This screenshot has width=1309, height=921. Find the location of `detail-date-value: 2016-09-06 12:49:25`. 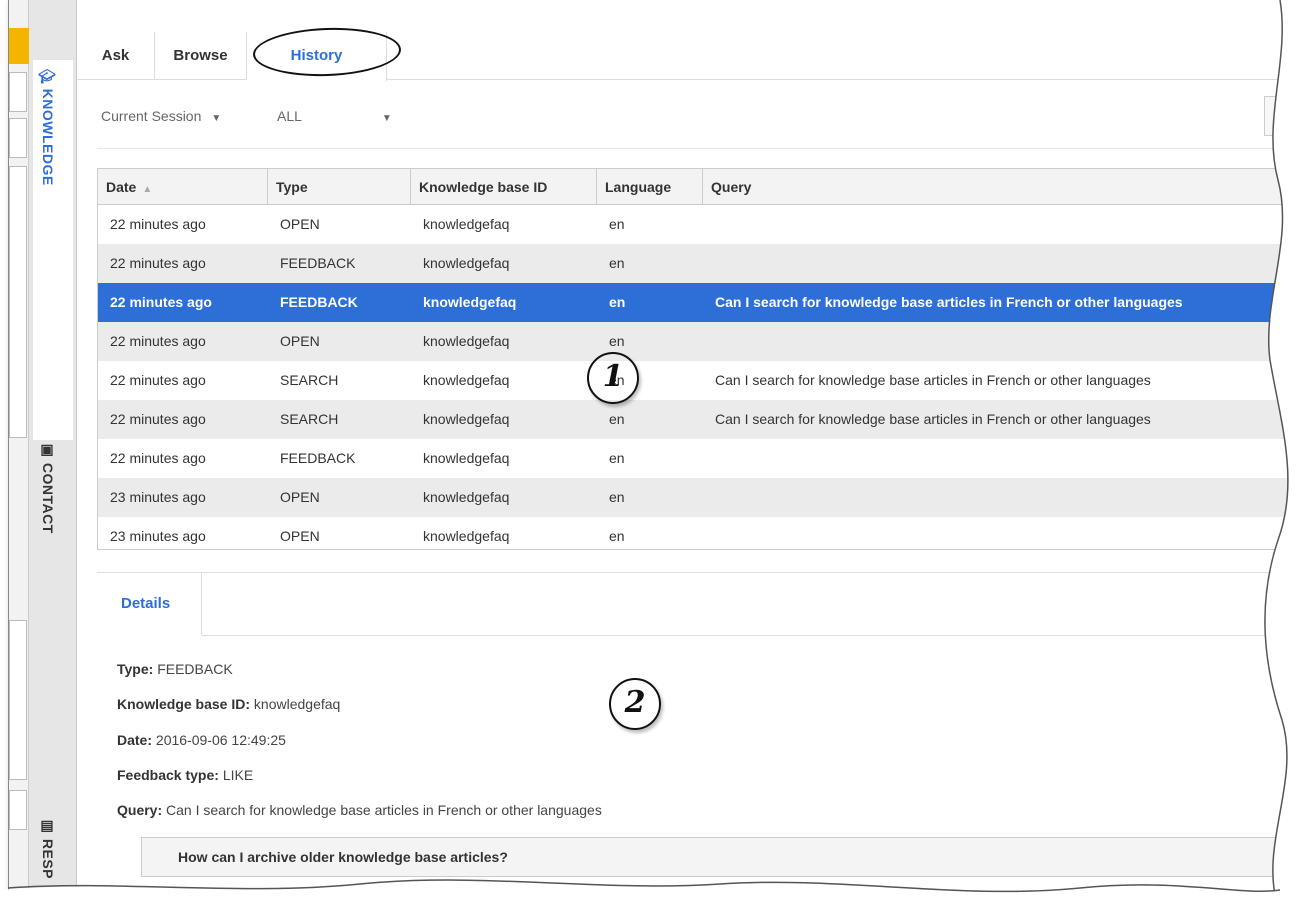

detail-date-value: 2016-09-06 12:49:25 is located at coordinates (220, 740).